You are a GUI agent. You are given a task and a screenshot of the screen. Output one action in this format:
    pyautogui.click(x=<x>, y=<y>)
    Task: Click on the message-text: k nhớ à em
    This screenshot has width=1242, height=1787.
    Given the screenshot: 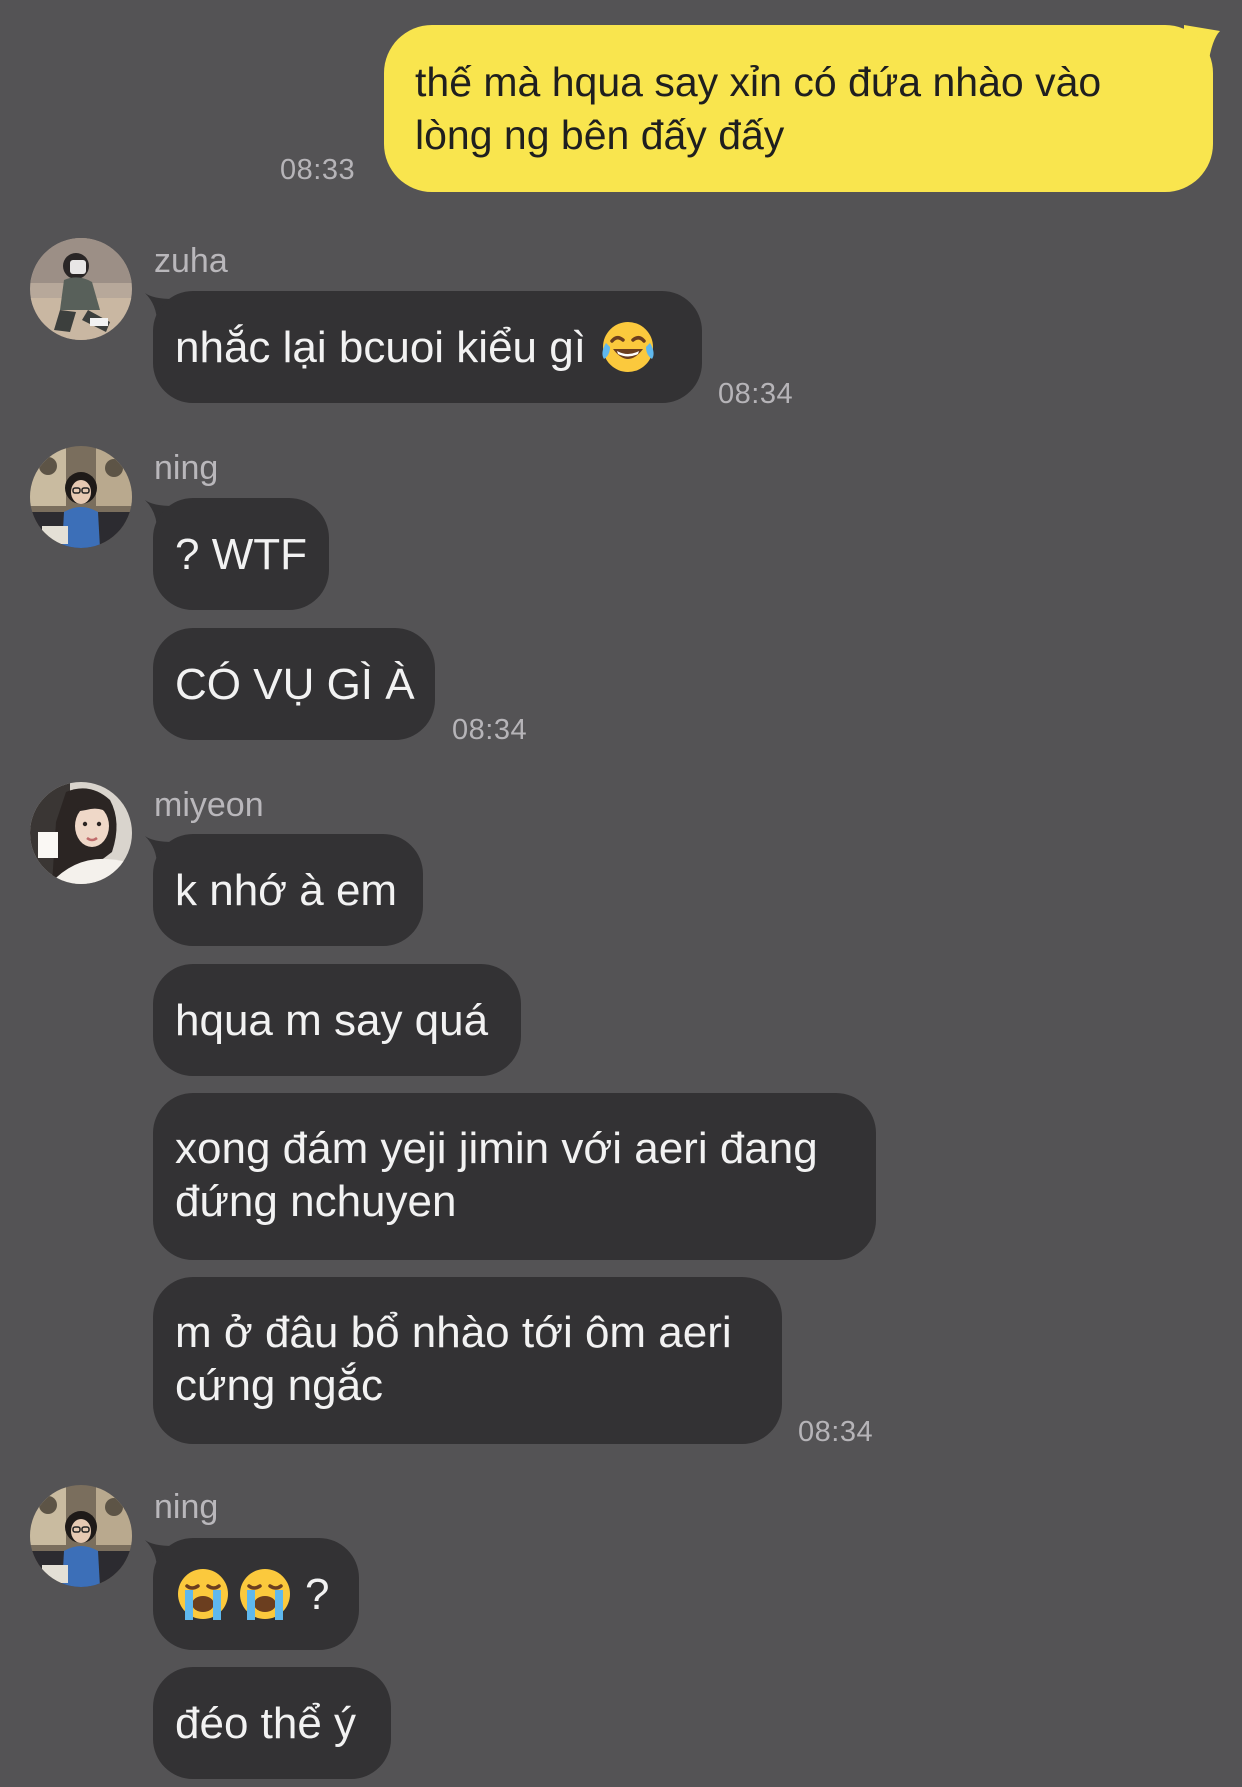 What is the action you would take?
    pyautogui.click(x=286, y=890)
    